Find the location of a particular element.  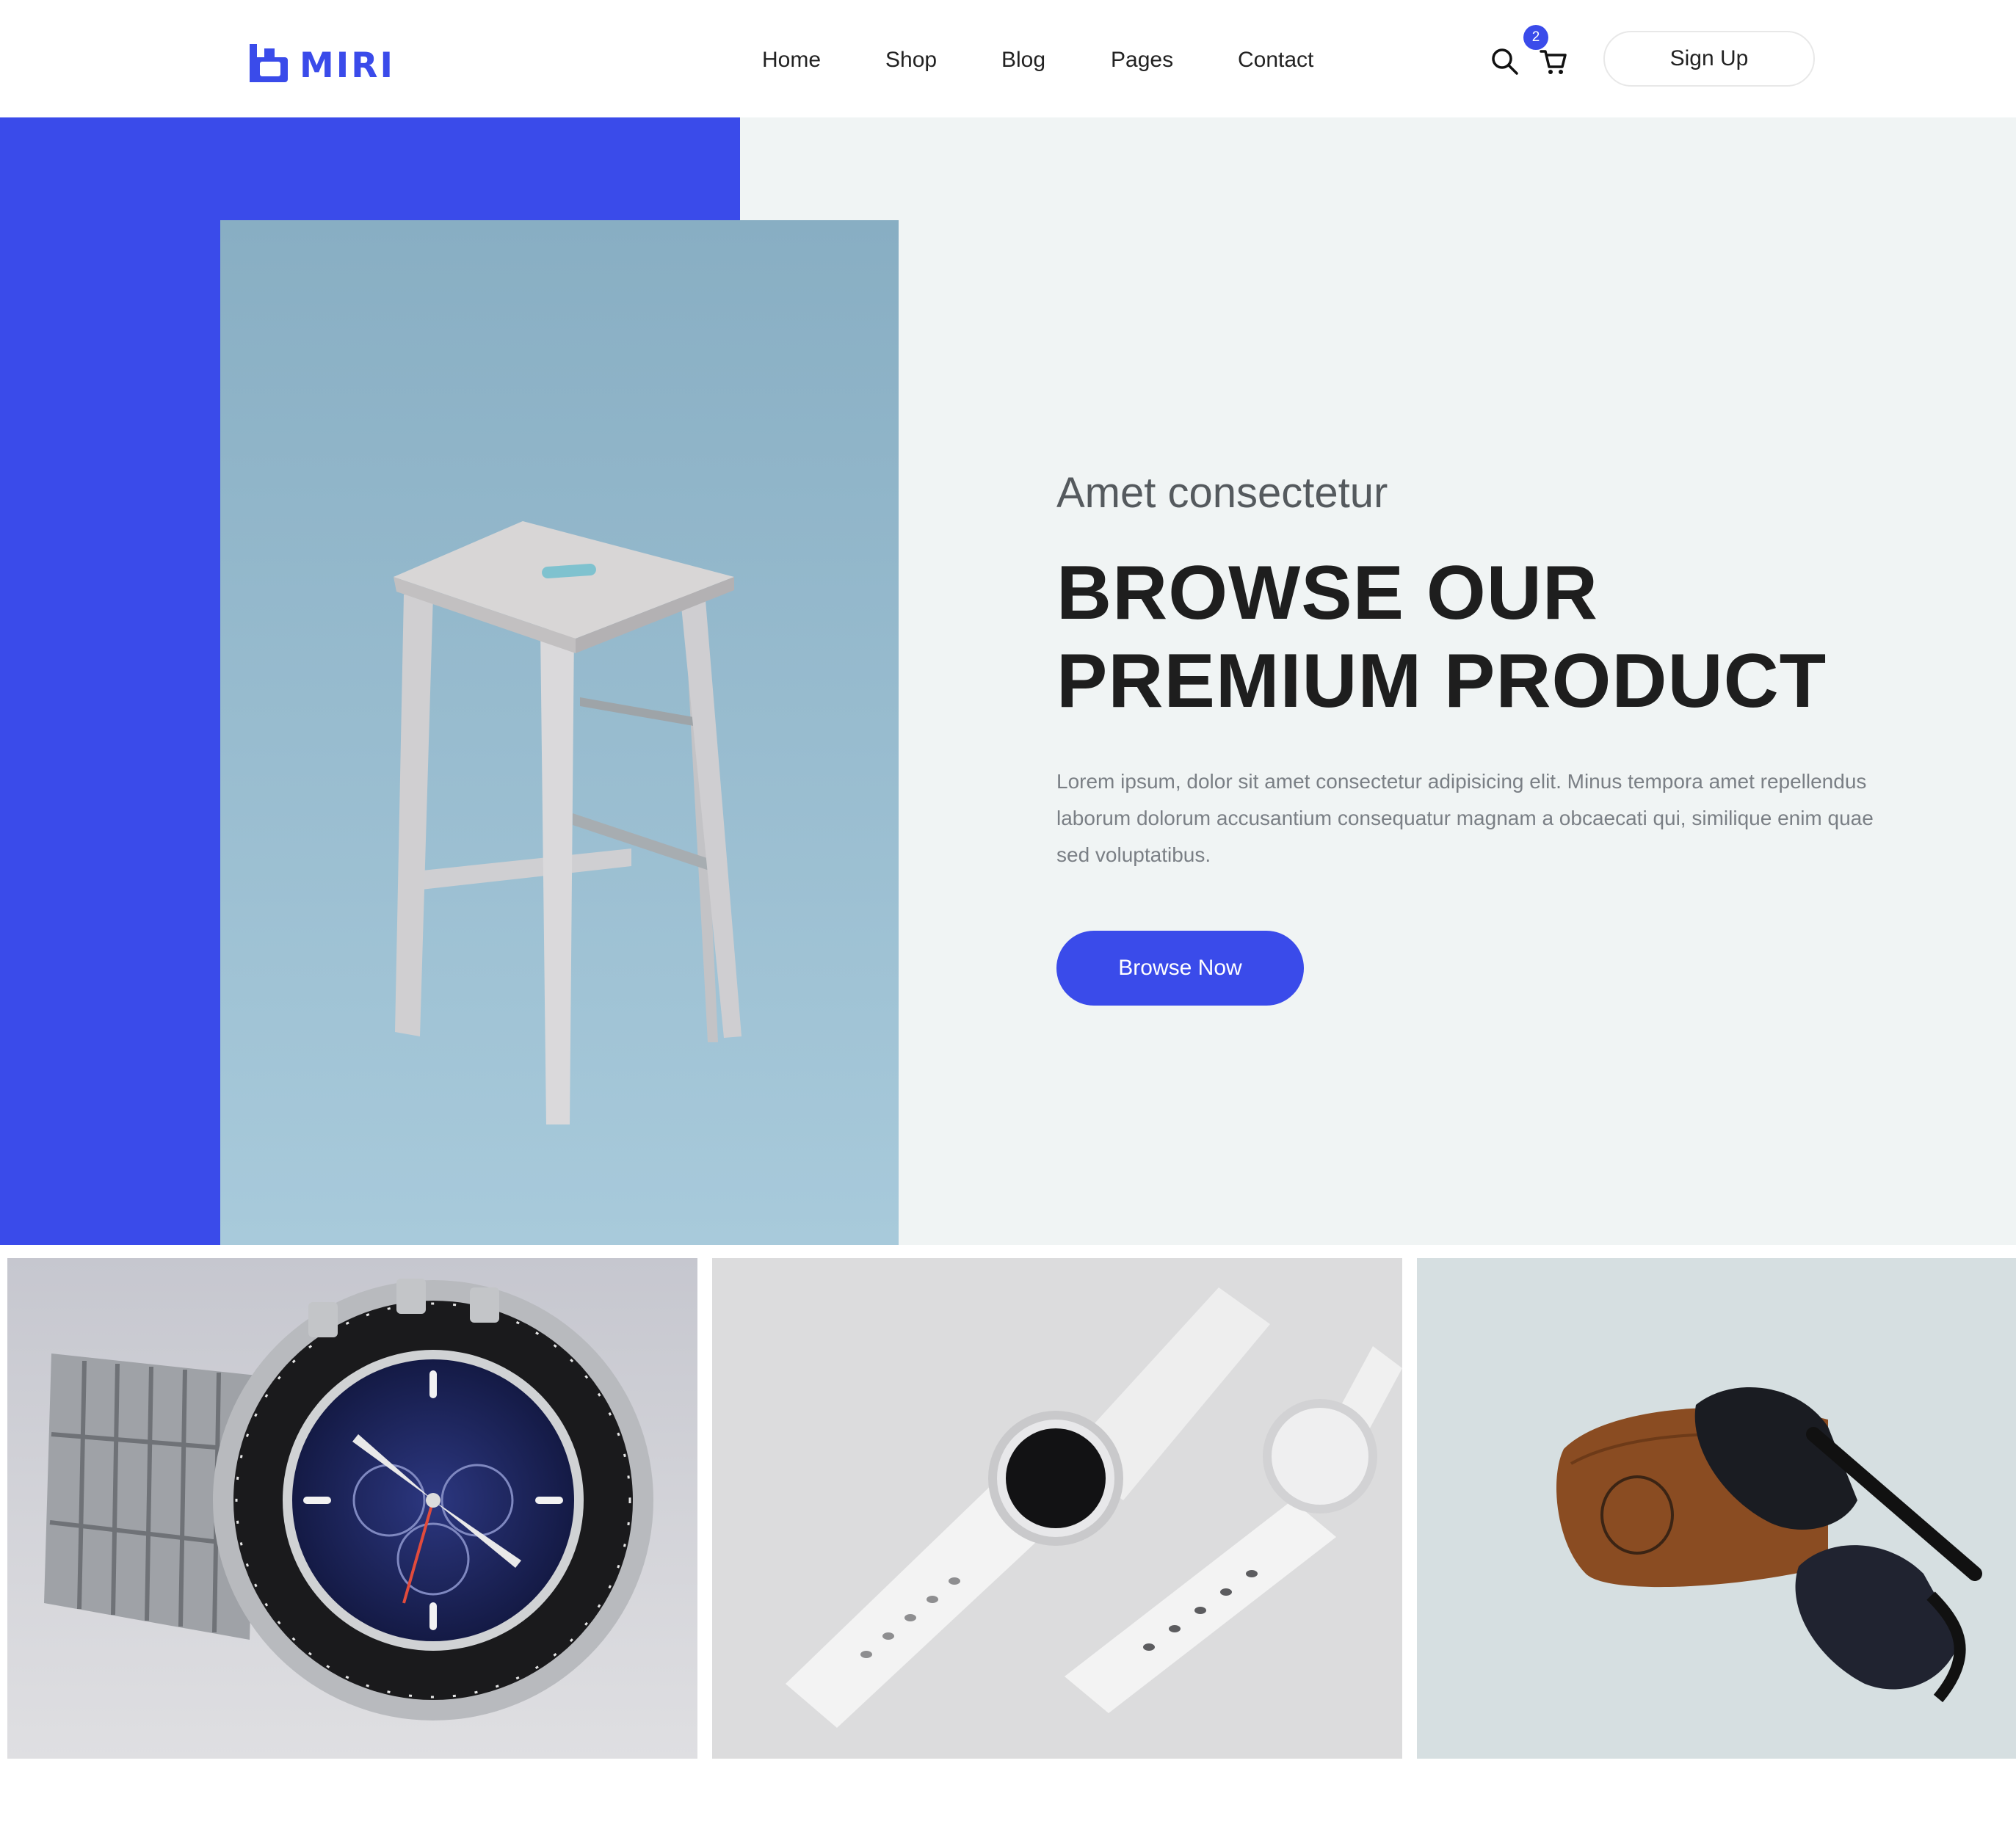

signup-button: Sign Up is located at coordinates (1709, 59).